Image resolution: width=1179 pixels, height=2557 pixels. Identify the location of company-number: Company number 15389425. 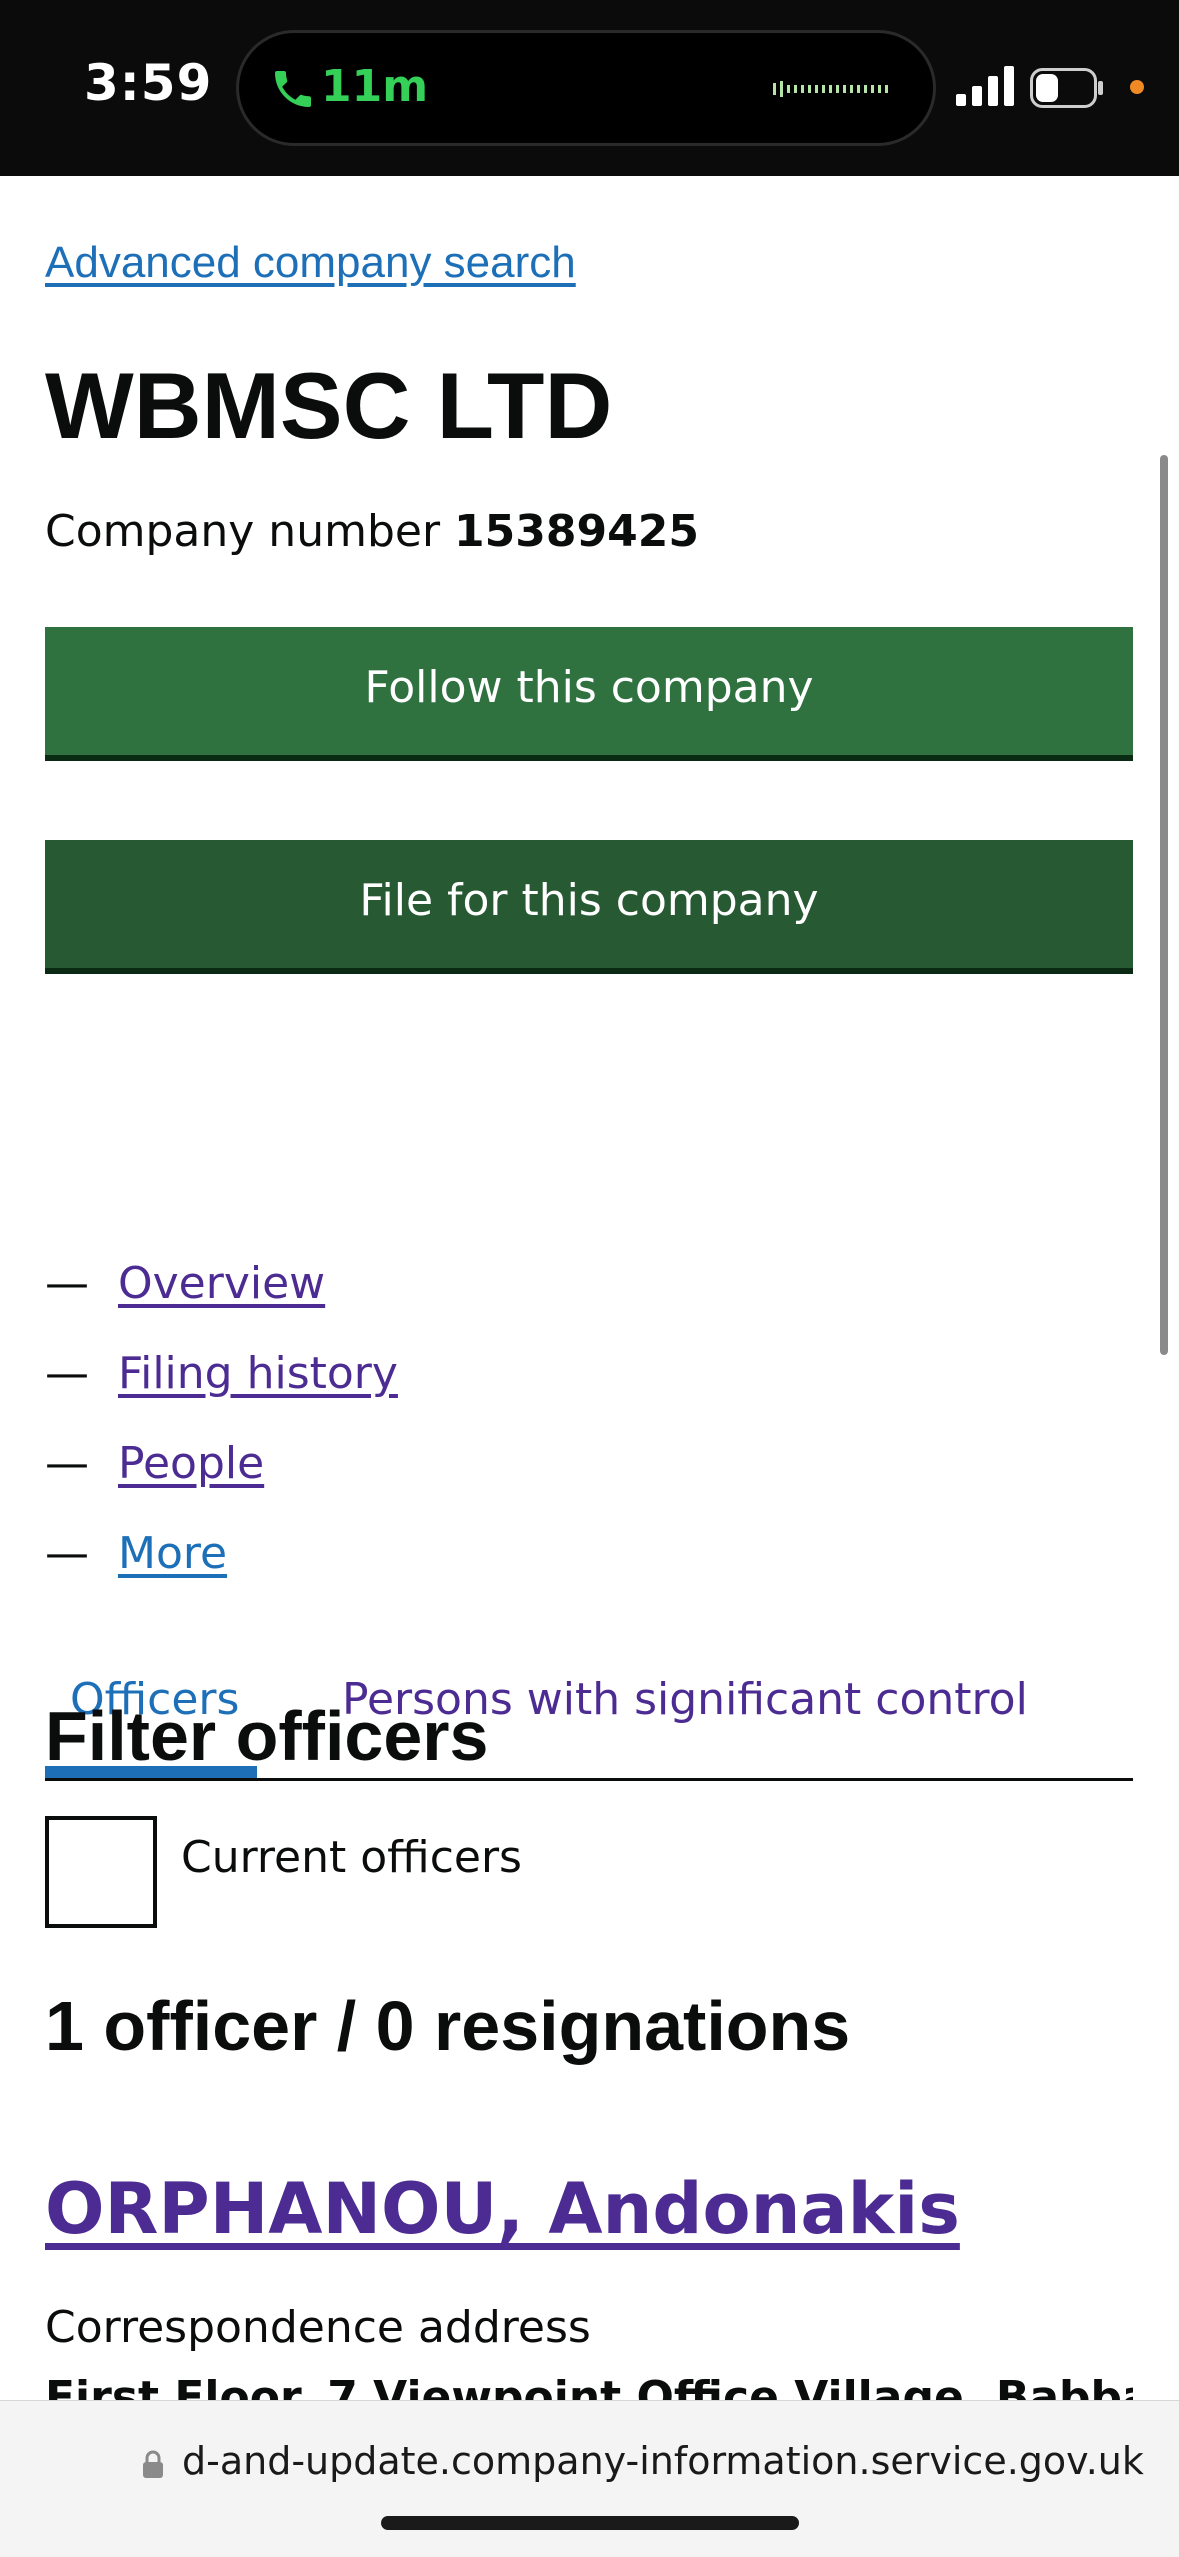
(372, 531).